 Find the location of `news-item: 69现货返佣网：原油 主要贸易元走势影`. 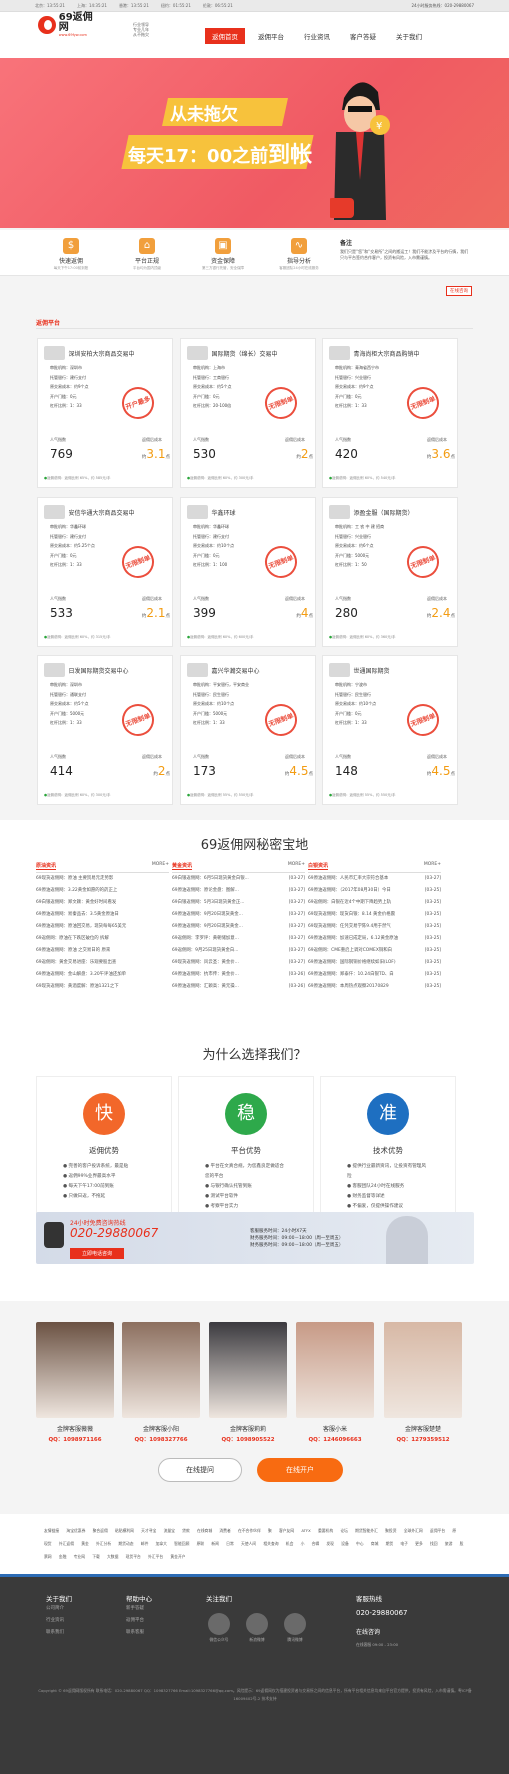

news-item: 69现货返佣网：原油 主要贸易元走势影 is located at coordinates (102, 879).